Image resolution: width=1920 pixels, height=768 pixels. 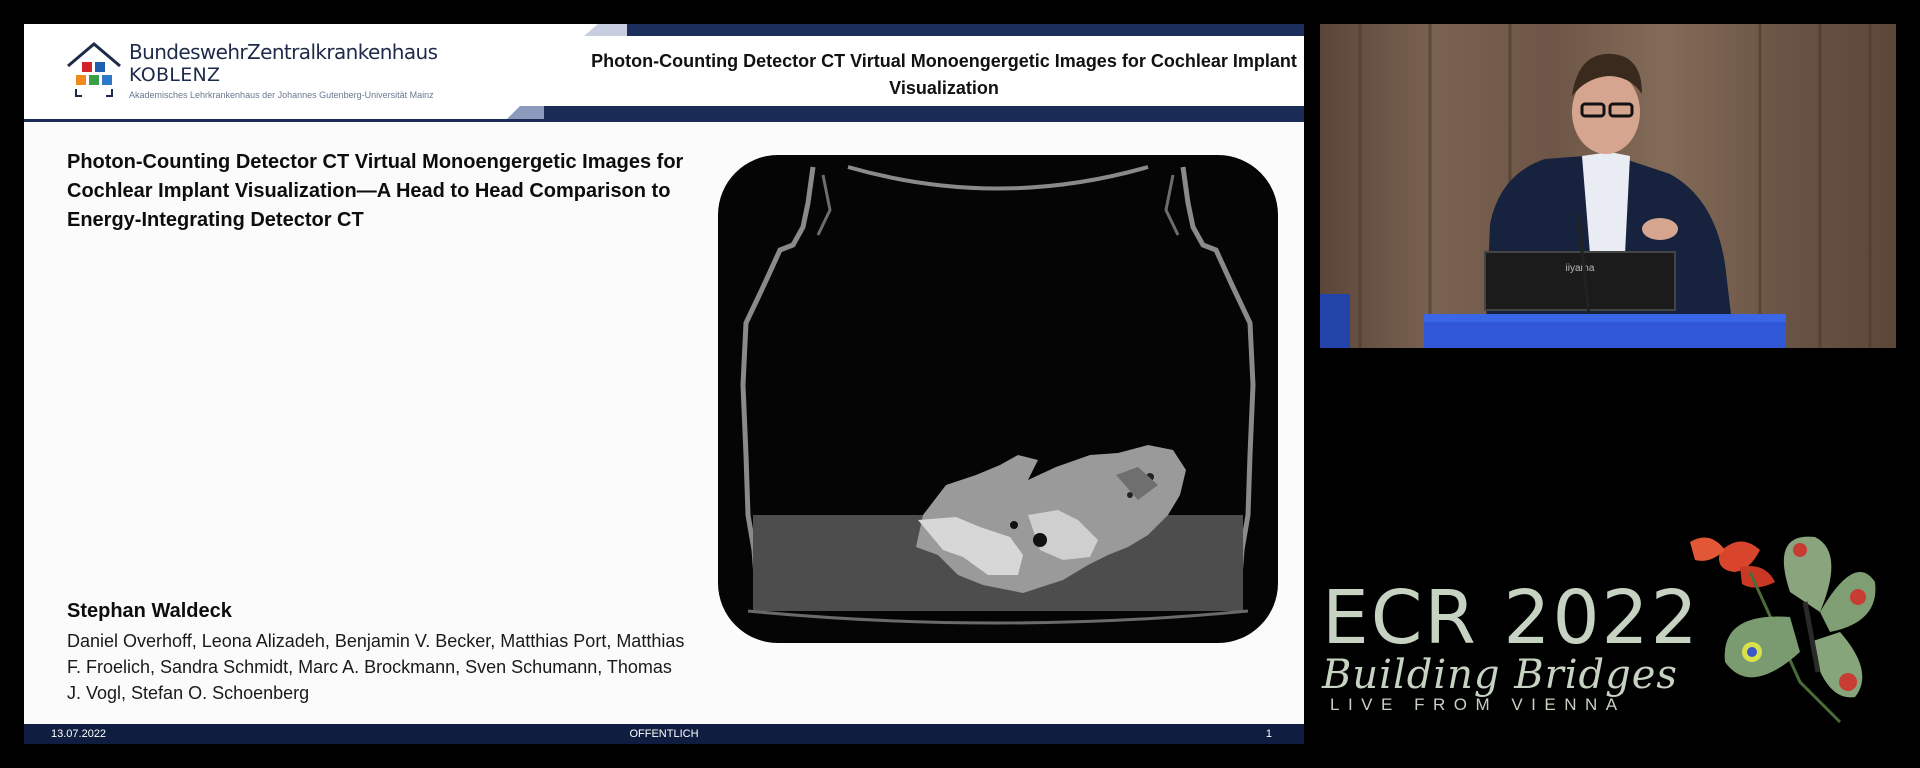 I want to click on ecr-title: ECR 2022, so click(x=1511, y=618).